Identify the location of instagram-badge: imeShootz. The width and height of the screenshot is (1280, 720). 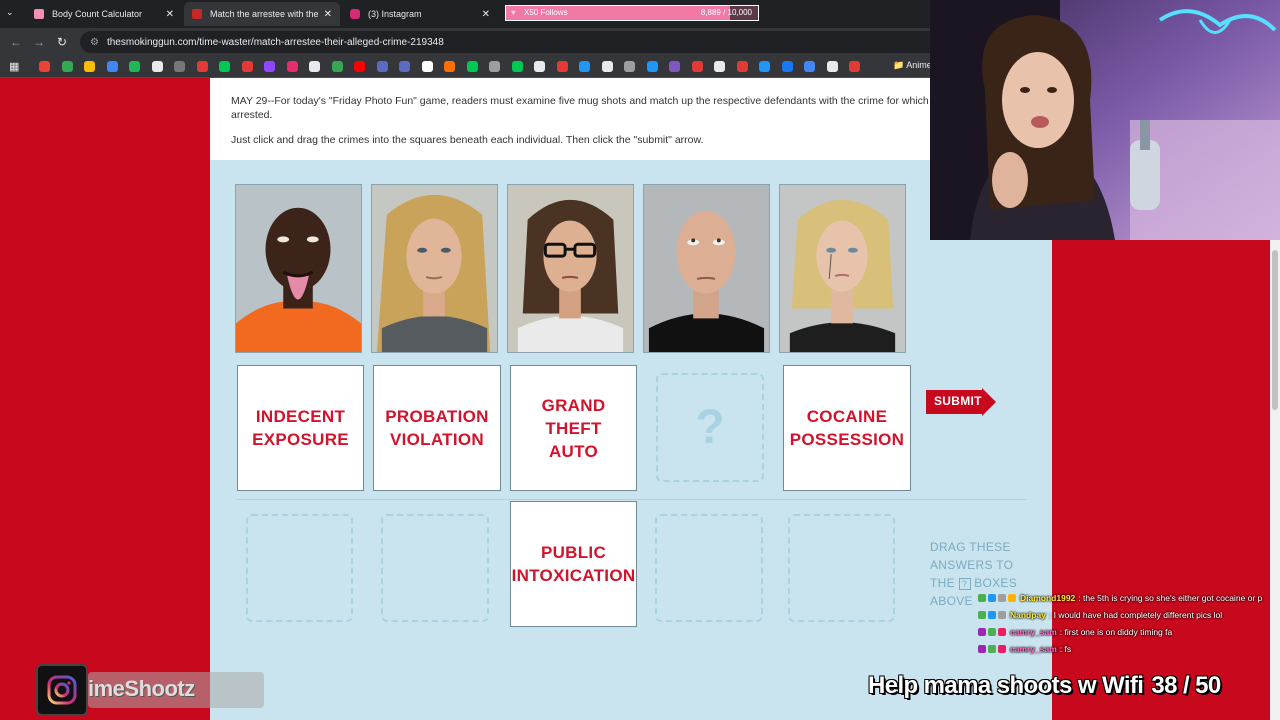
(150, 690).